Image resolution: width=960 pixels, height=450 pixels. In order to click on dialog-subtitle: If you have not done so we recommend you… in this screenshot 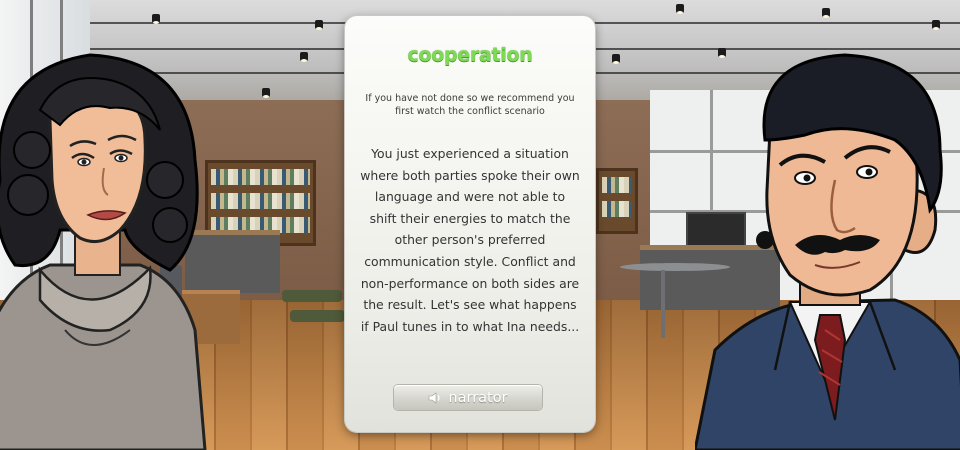, I will do `click(470, 105)`.